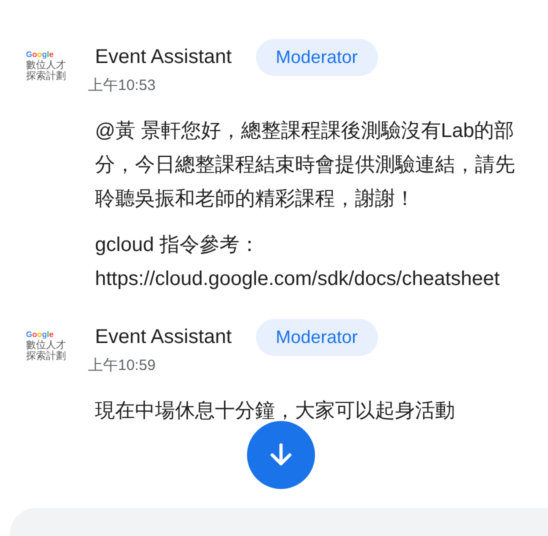 This screenshot has width=548, height=536. I want to click on timestamp: 上午10:59, so click(122, 366).